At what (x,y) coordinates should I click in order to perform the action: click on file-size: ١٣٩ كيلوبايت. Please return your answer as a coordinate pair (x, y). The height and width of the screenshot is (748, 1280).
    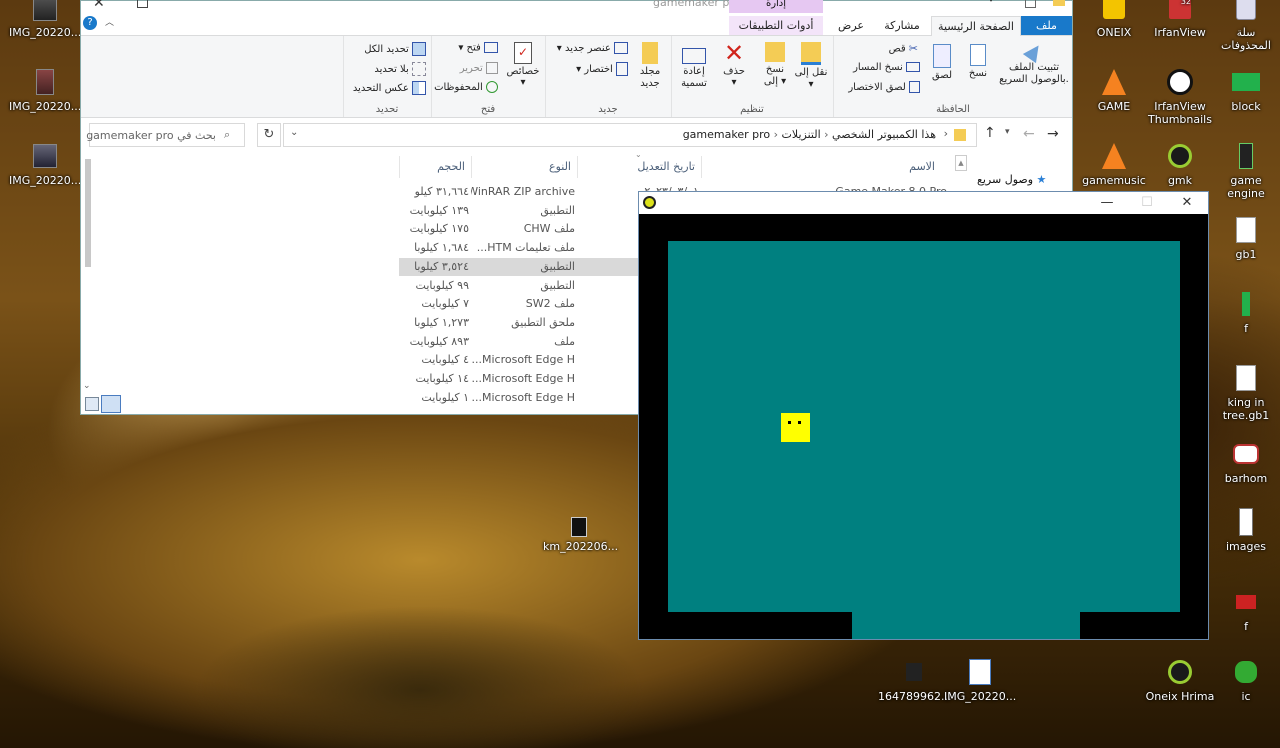
    Looking at the image, I should click on (439, 210).